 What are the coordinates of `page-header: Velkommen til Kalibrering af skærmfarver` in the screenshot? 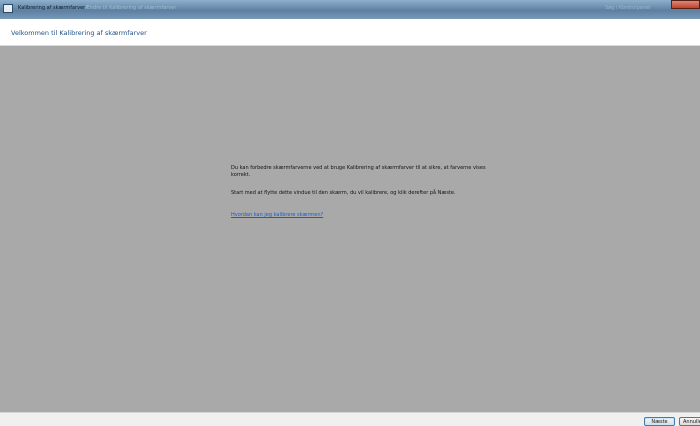 It's located at (350, 32).